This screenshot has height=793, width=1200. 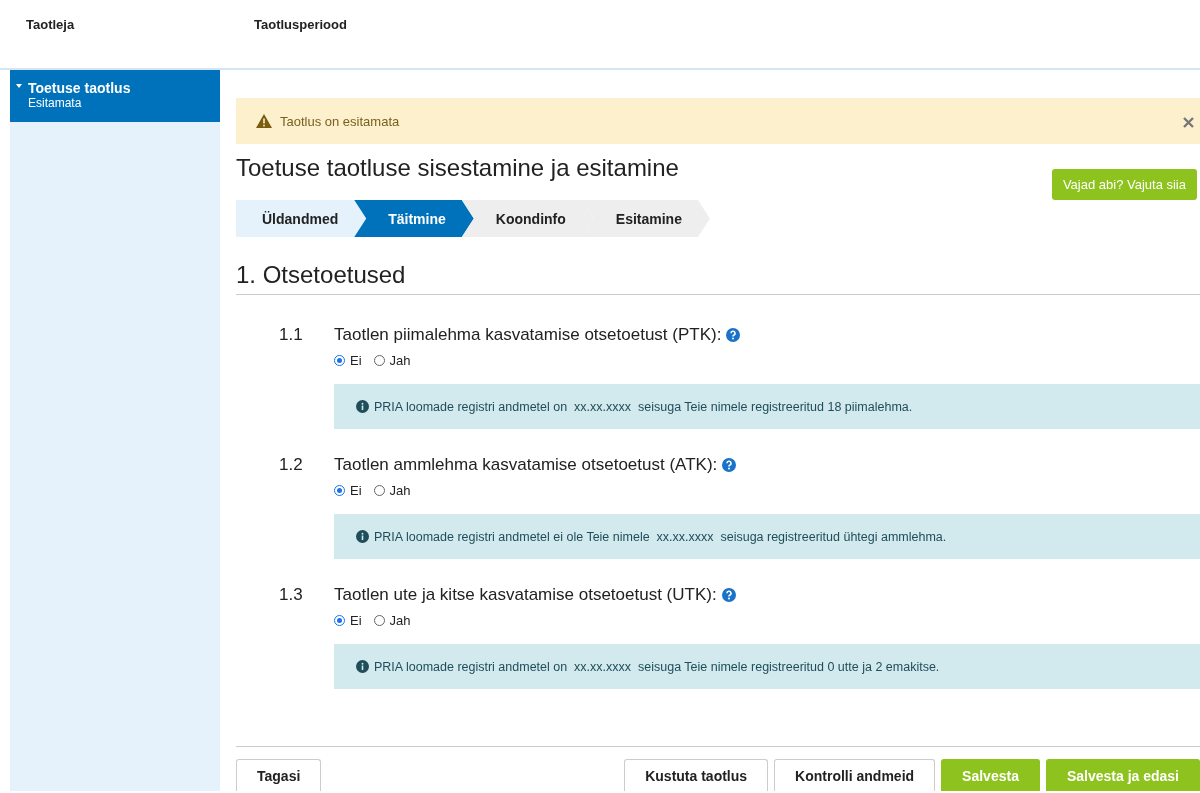 What do you see at coordinates (643, 406) in the screenshot?
I see `info-text: PRIA loomade registri andmetel on xx.xx.xxxx seisuga Teie nimele registreeritud 18 piimalehma.` at bounding box center [643, 406].